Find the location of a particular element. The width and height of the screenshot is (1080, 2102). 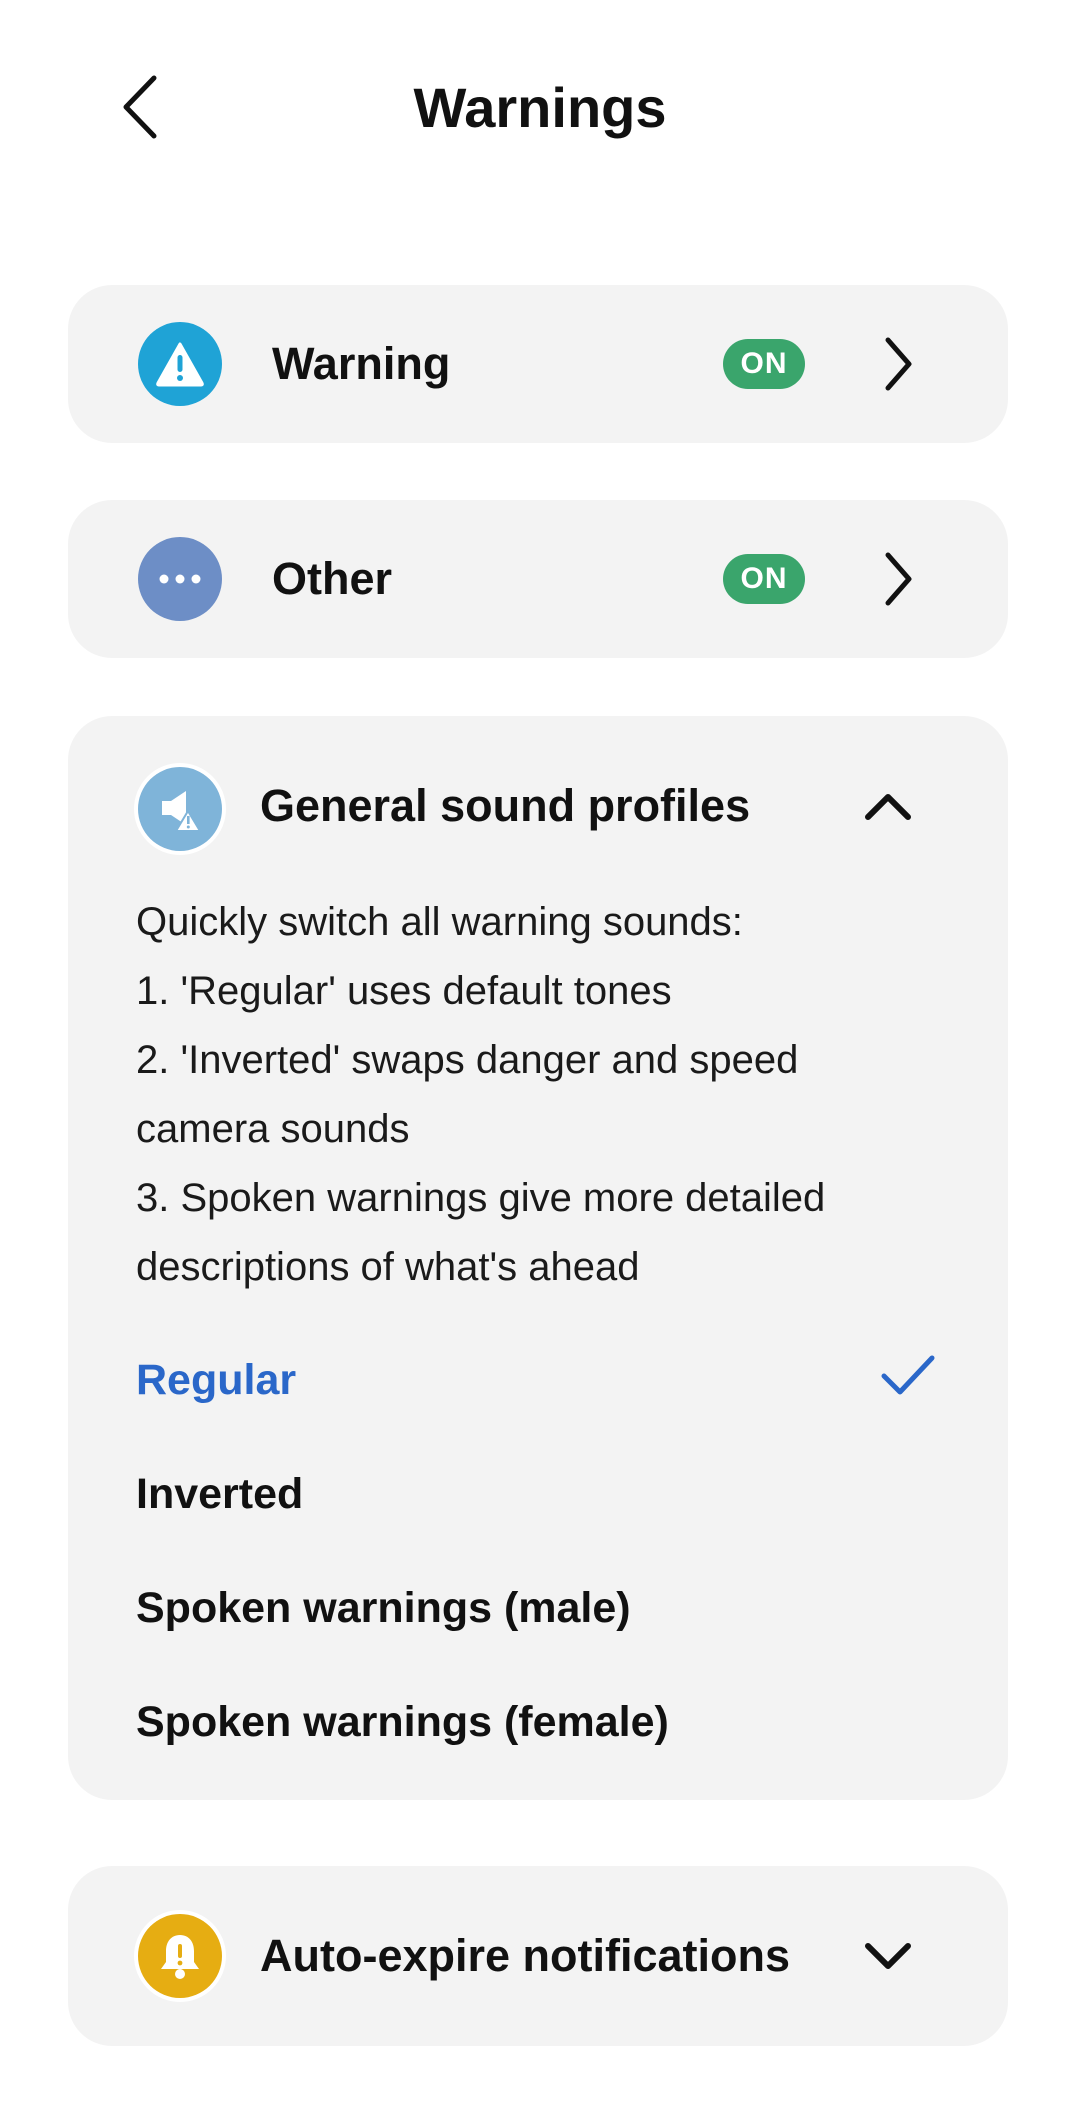

description-line: 1. 'Regular' uses default tones is located at coordinates (404, 991).